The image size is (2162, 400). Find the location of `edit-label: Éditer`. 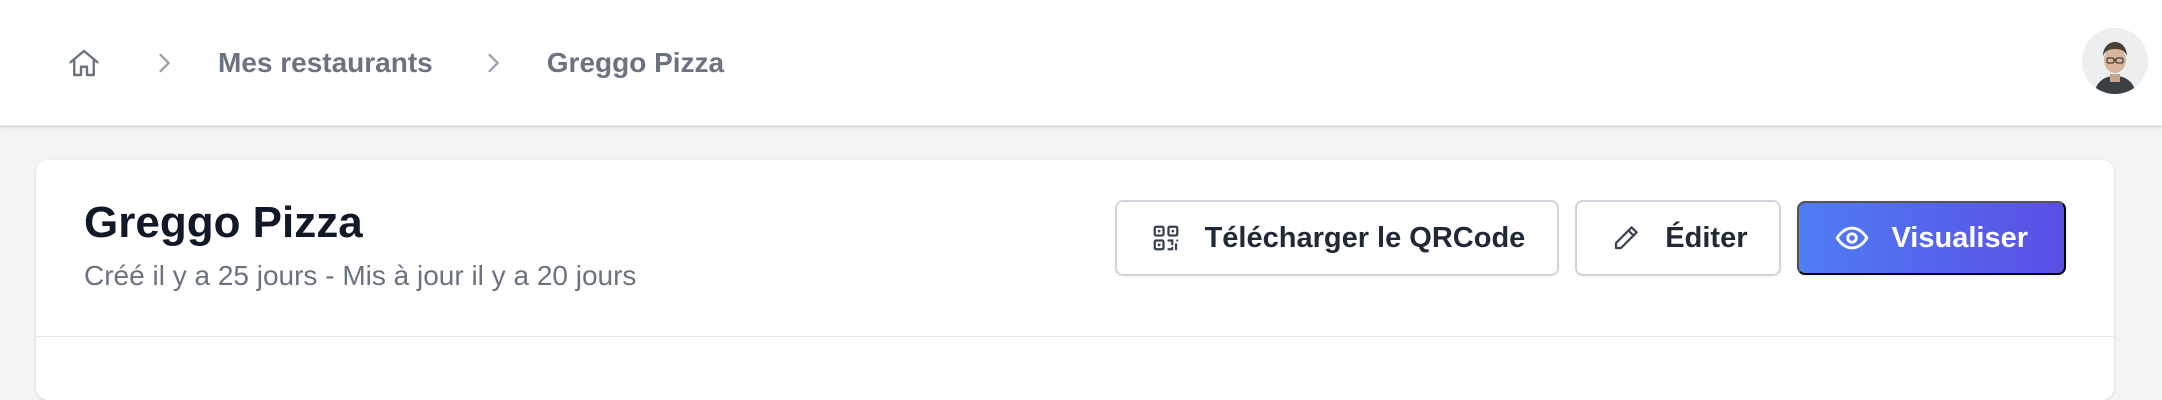

edit-label: Éditer is located at coordinates (1706, 237).